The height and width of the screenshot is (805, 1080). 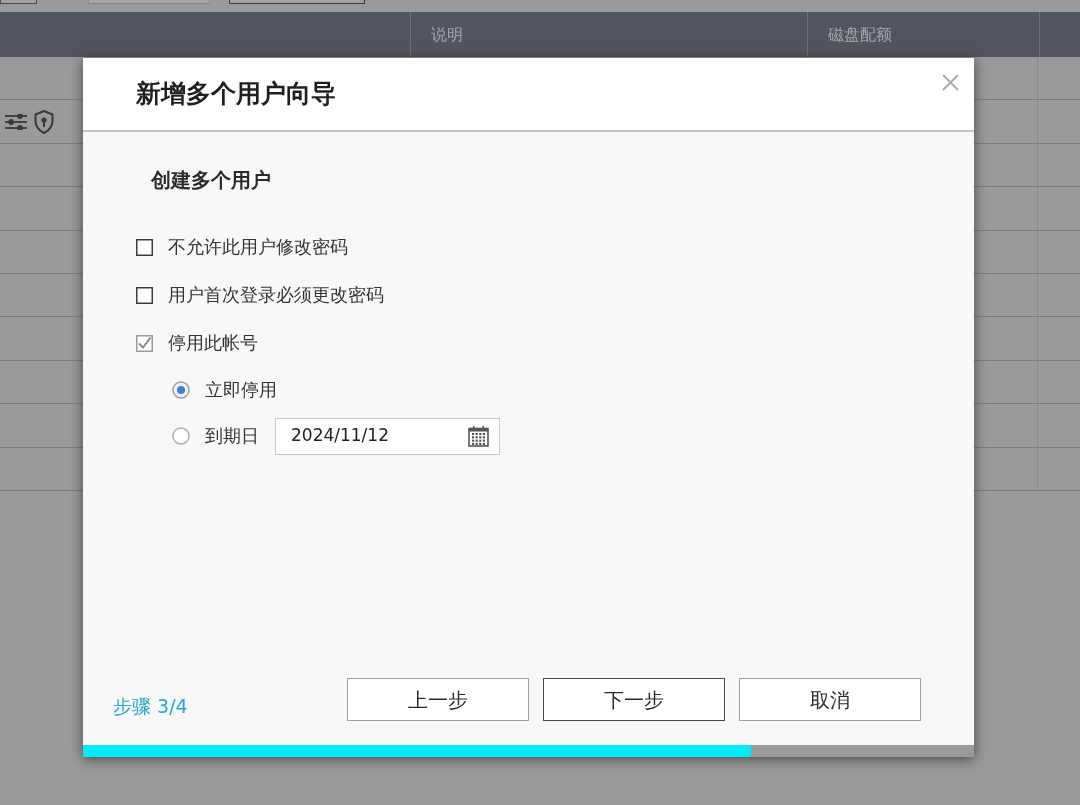 I want to click on dialog-title: 新增多个用户向导, so click(x=236, y=94).